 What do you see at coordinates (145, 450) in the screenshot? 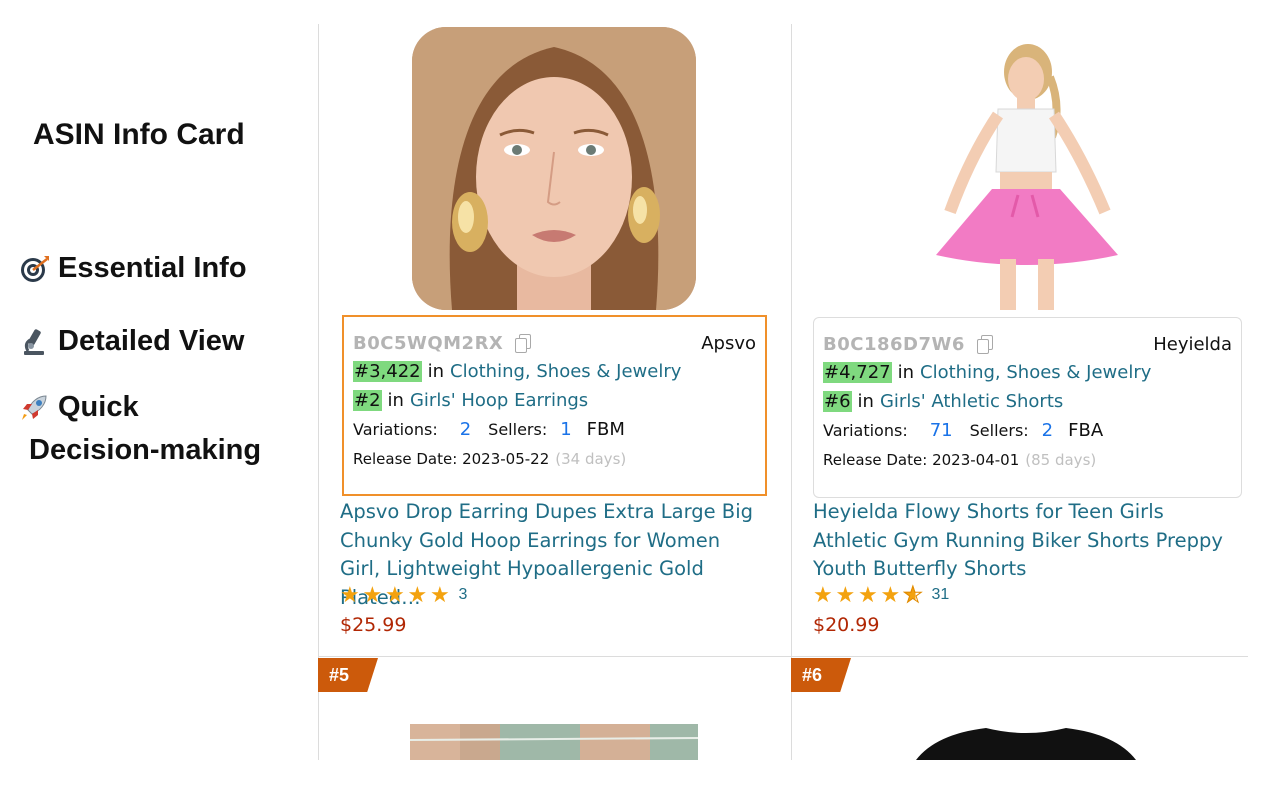
I see `feature-label-line2: Decision-making` at bounding box center [145, 450].